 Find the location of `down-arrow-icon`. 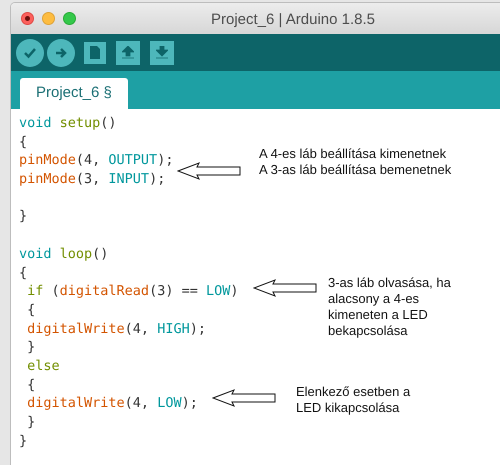

down-arrow-icon is located at coordinates (162, 52).